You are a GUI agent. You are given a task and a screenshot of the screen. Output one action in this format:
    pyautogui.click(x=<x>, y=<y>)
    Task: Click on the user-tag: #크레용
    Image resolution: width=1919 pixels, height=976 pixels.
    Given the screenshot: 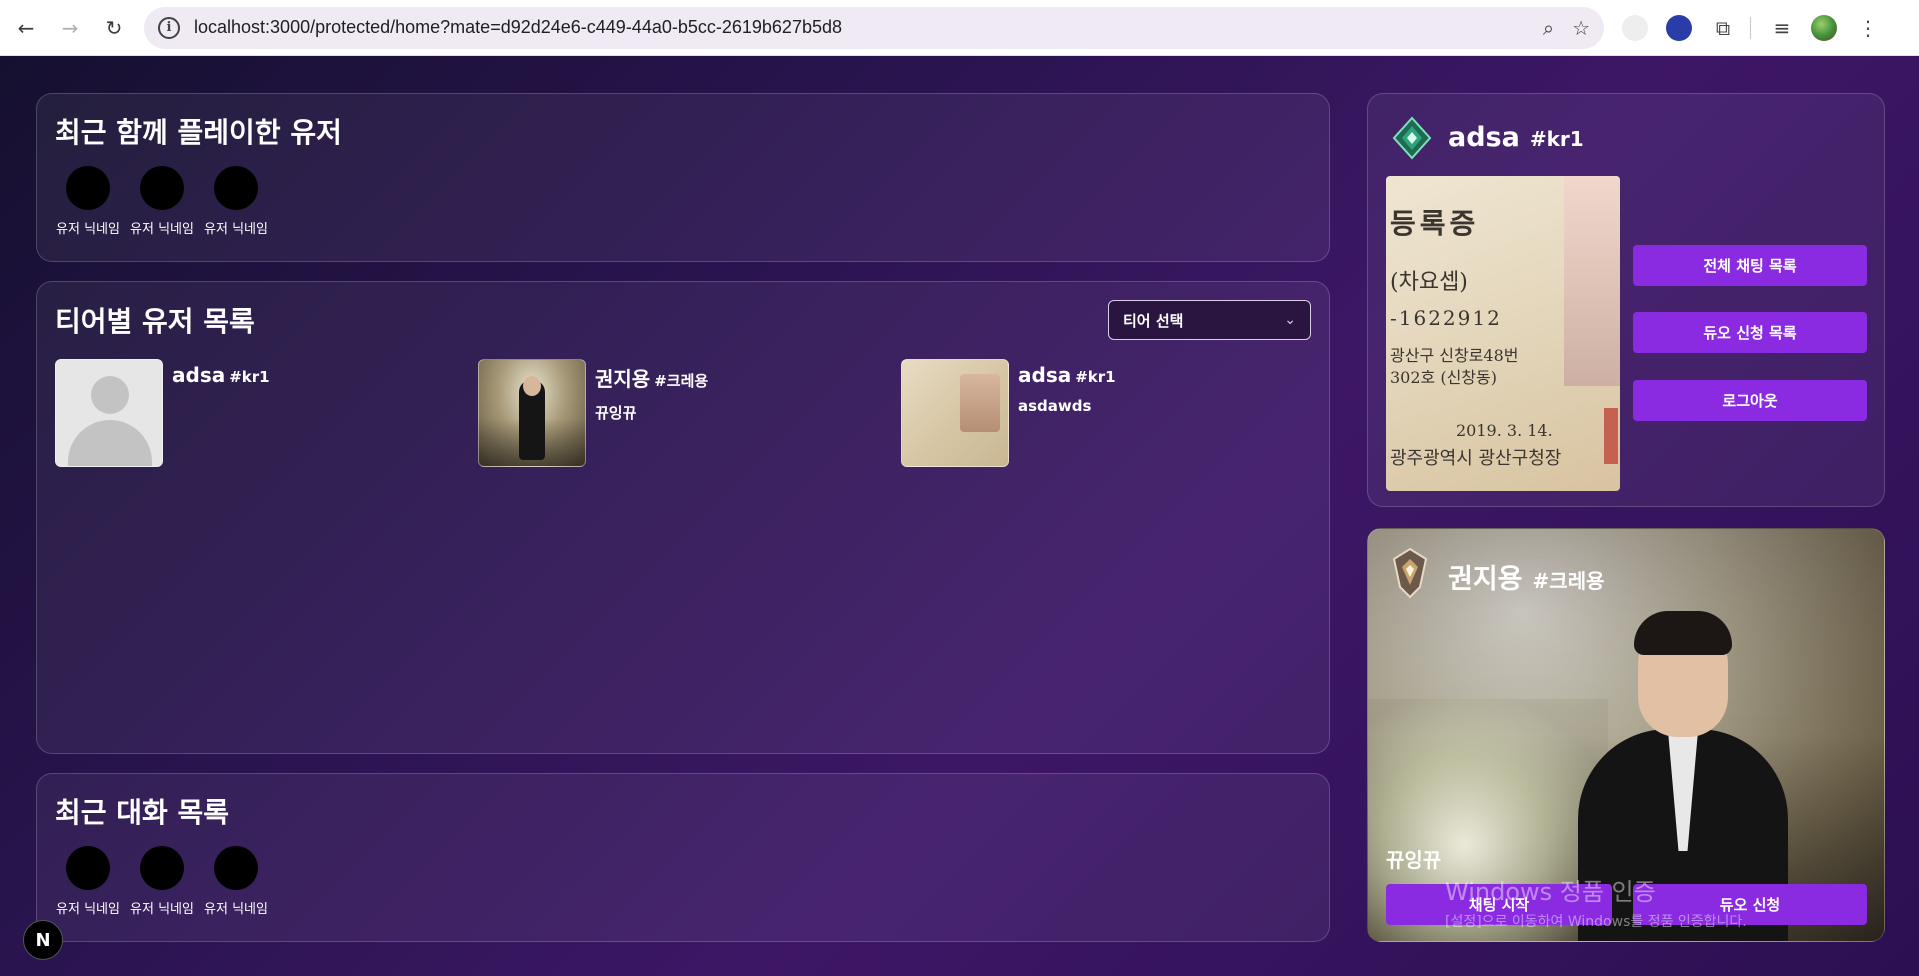 What is the action you would take?
    pyautogui.click(x=681, y=381)
    